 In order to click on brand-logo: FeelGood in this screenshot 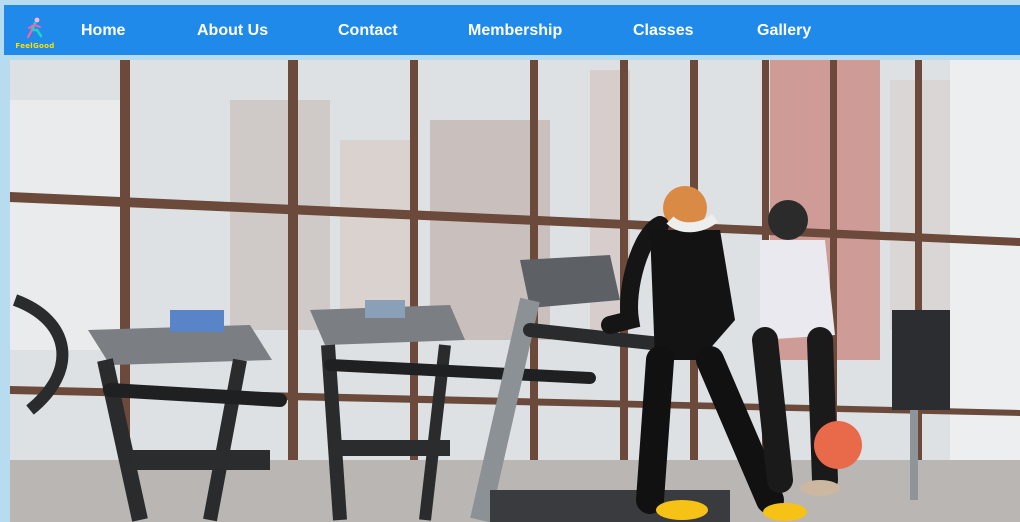, I will do `click(35, 34)`.